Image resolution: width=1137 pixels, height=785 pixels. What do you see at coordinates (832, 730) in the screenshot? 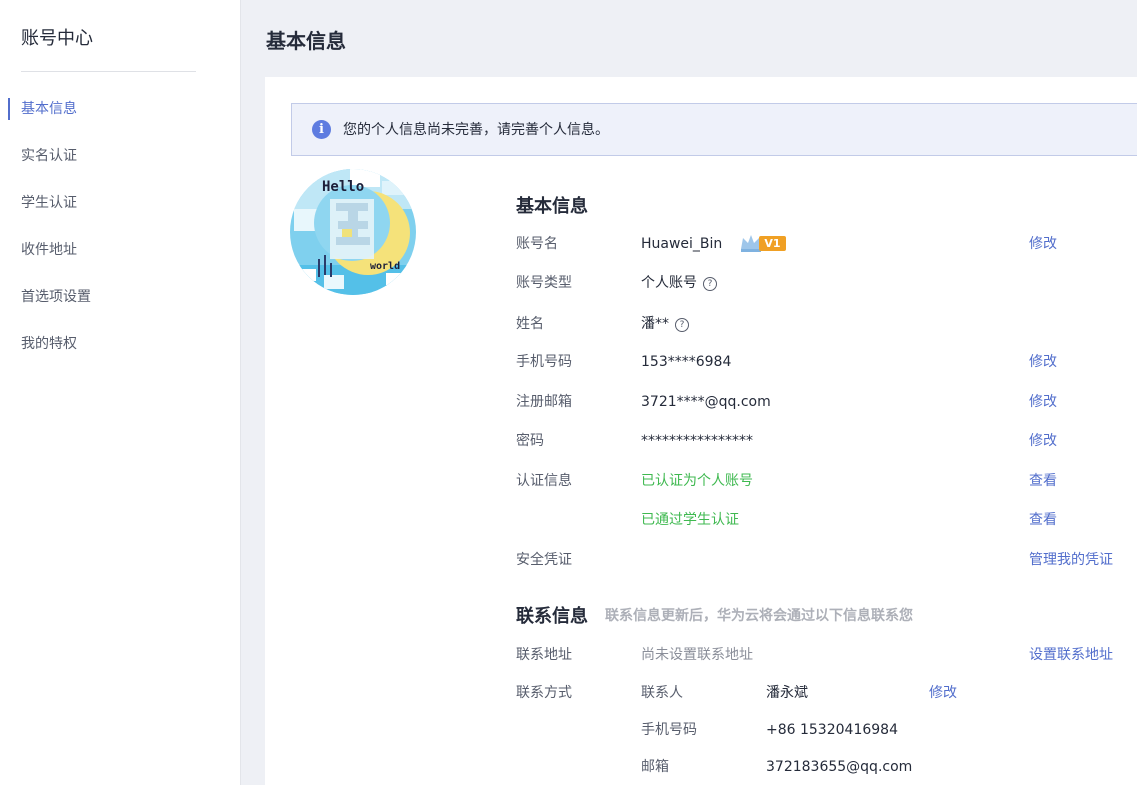
I see `contact-phone-value: +86 15320416984` at bounding box center [832, 730].